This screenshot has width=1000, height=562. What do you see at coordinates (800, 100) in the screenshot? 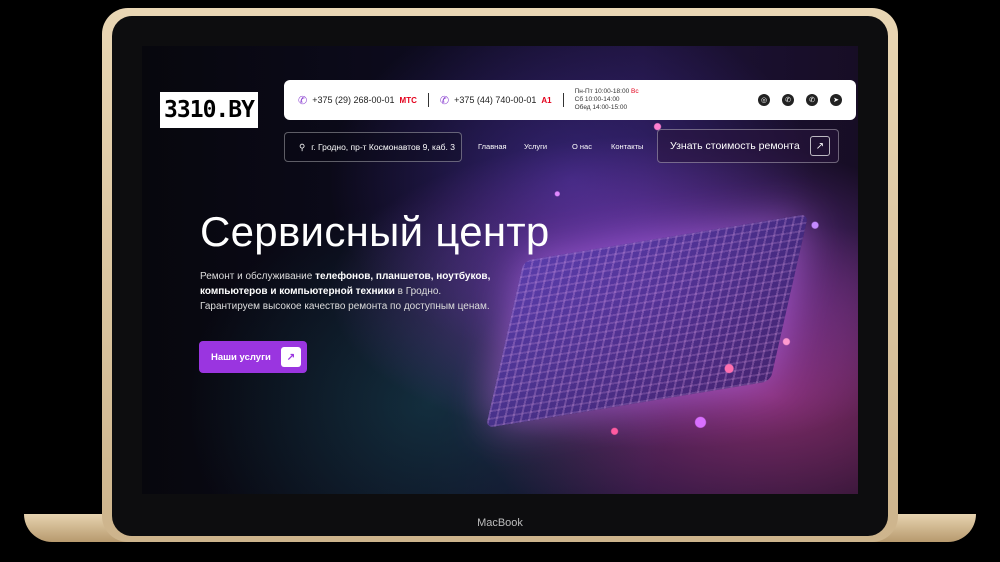
I see `social-links: ◎ ✆ ✆ ➤` at bounding box center [800, 100].